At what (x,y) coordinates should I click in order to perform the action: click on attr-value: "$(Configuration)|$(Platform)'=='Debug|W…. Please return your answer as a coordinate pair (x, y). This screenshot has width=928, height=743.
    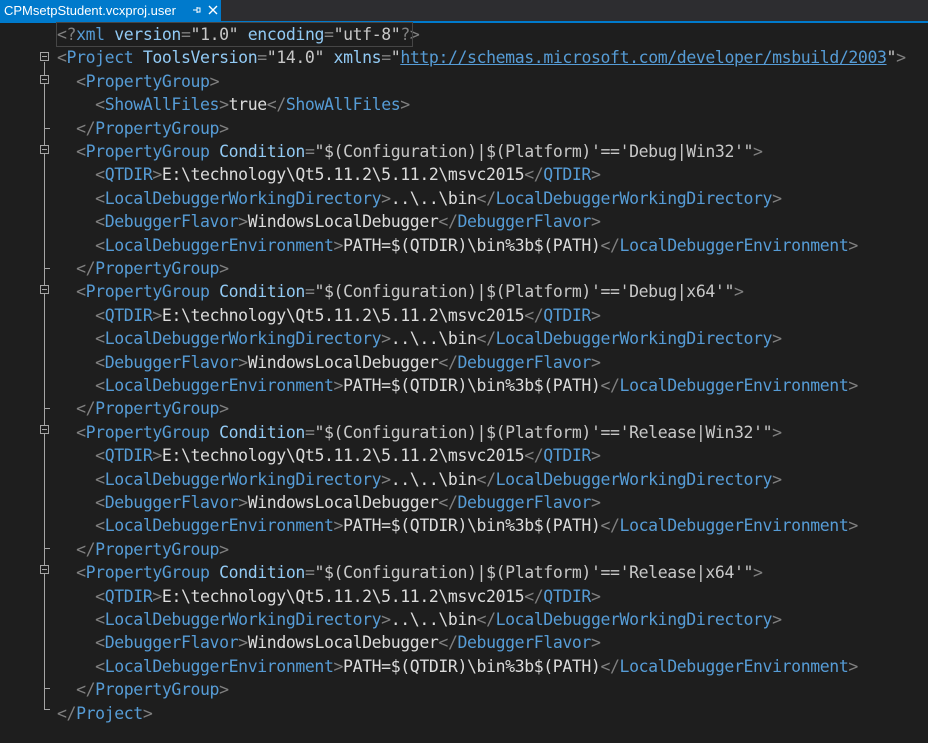
    Looking at the image, I should click on (534, 151).